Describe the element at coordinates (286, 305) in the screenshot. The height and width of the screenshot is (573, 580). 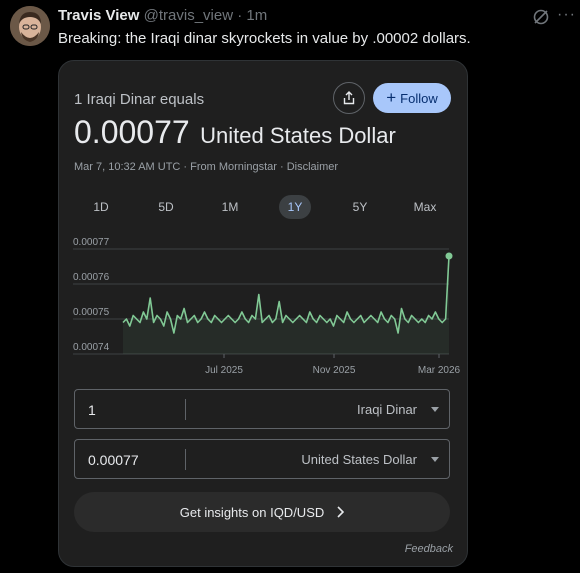
I see `series-area` at that location.